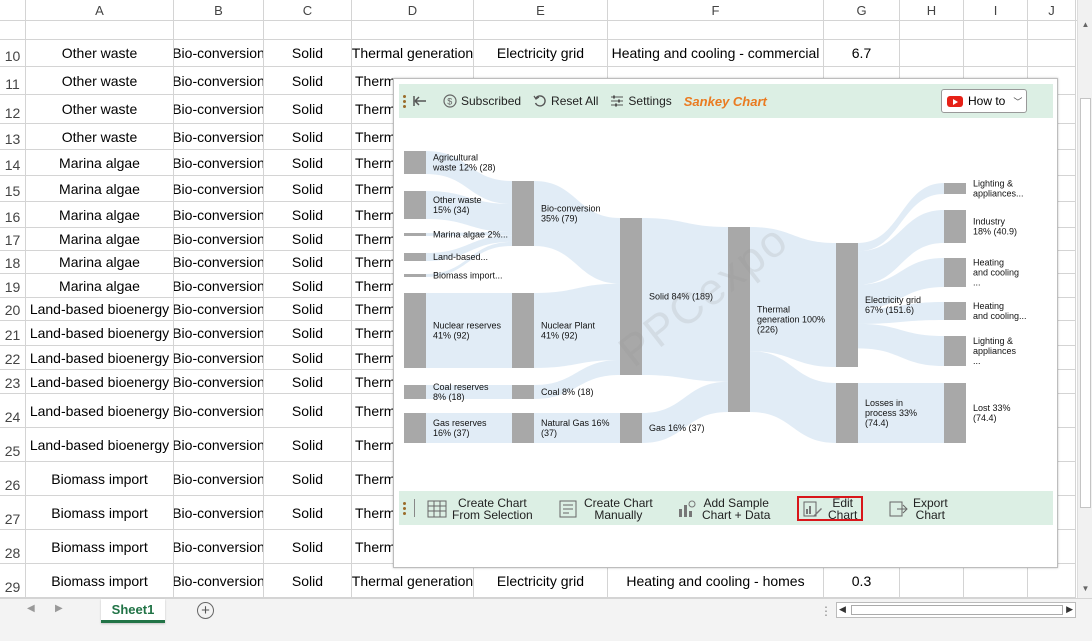  Describe the element at coordinates (415, 234) in the screenshot. I see `sankey-node-marina` at that location.